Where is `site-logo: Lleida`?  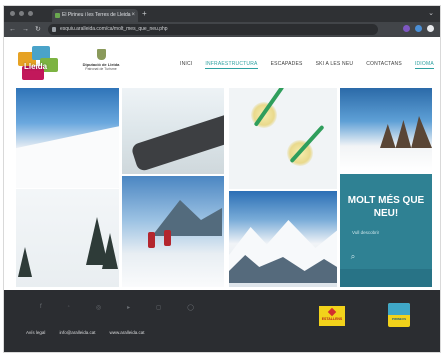
site-logo: Lleida is located at coordinates (40, 65).